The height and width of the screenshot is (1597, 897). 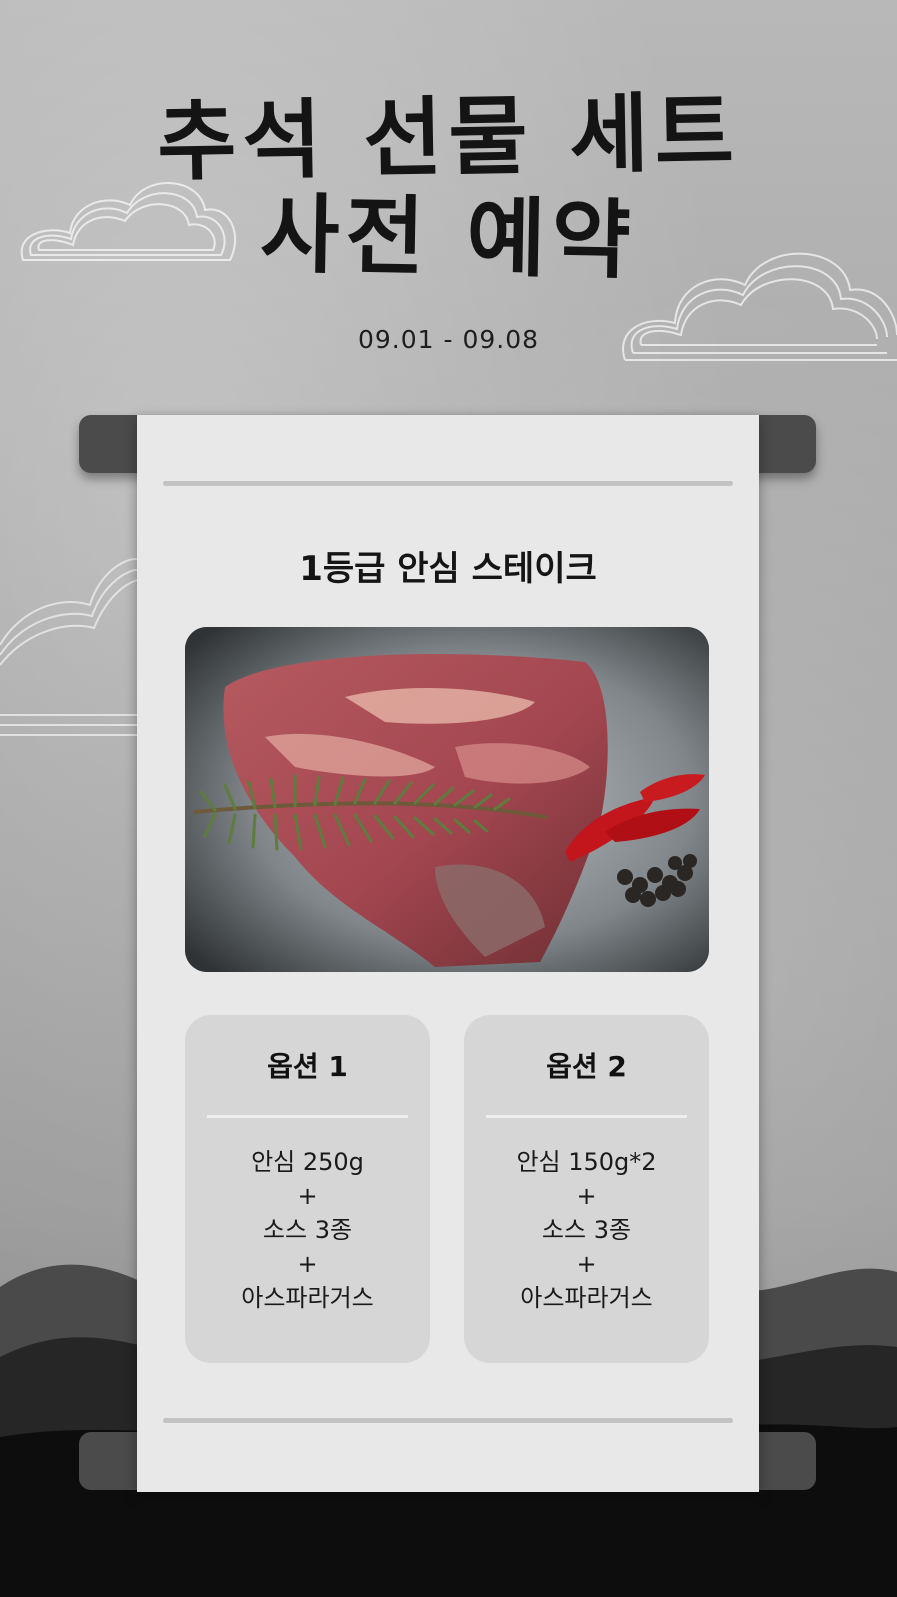 I want to click on option-card-2: 옵션 2 안심 150g*2 + 소스 3종 + 아스파라거스, so click(x=586, y=1189).